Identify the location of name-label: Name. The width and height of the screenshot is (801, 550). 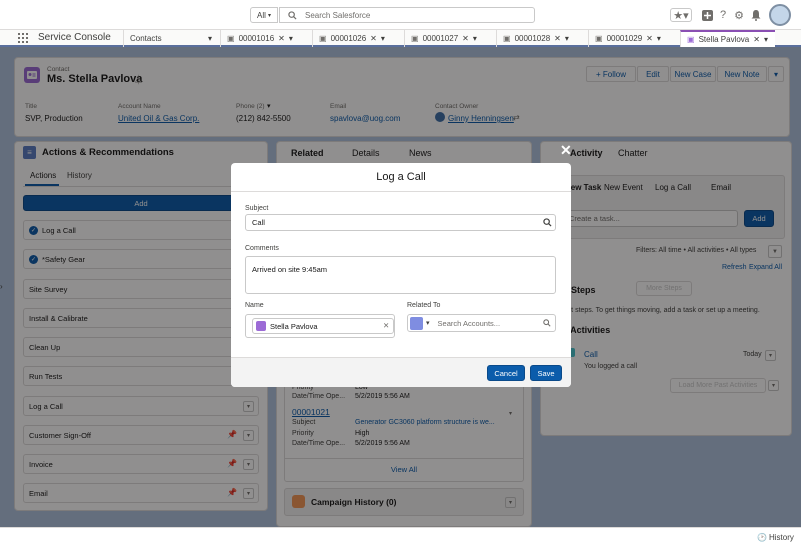
(254, 305).